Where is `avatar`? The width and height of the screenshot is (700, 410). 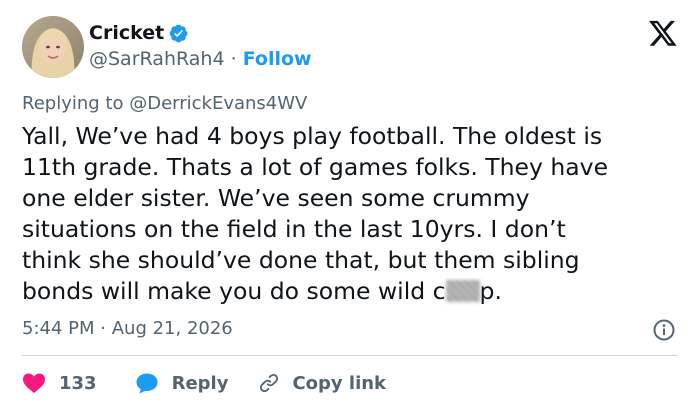
avatar is located at coordinates (53, 47).